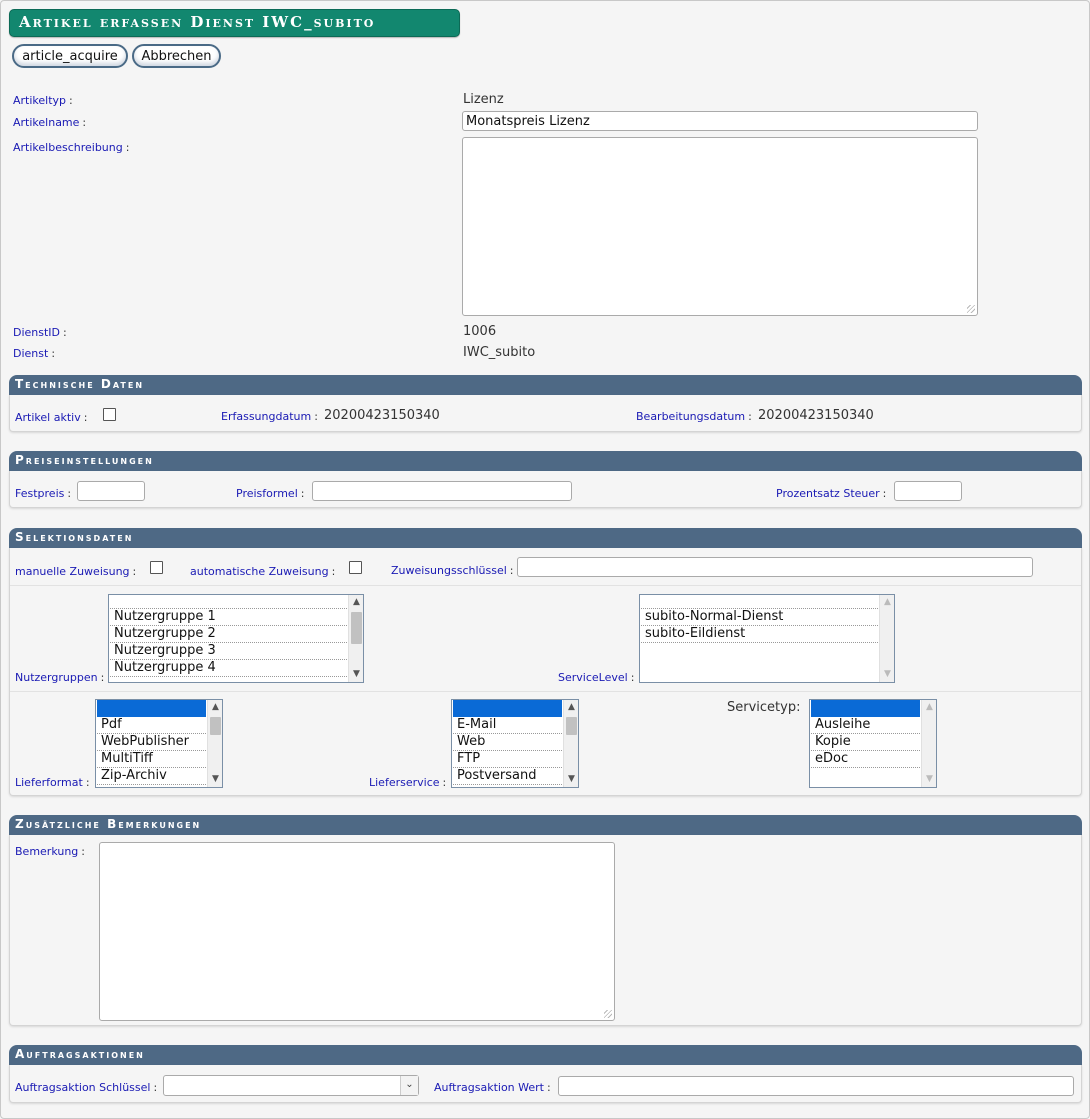  What do you see at coordinates (151, 759) in the screenshot?
I see `list-item: MultiTiff` at bounding box center [151, 759].